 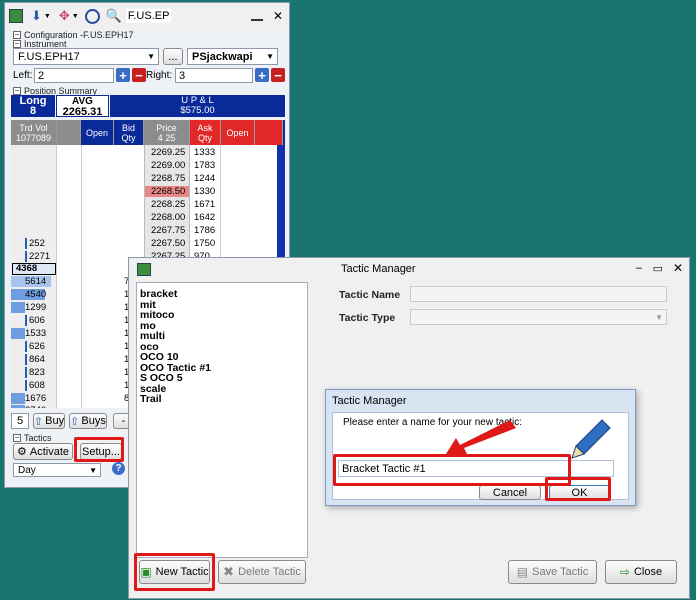 I want to click on magnifier-icon, so click(x=92, y=16).